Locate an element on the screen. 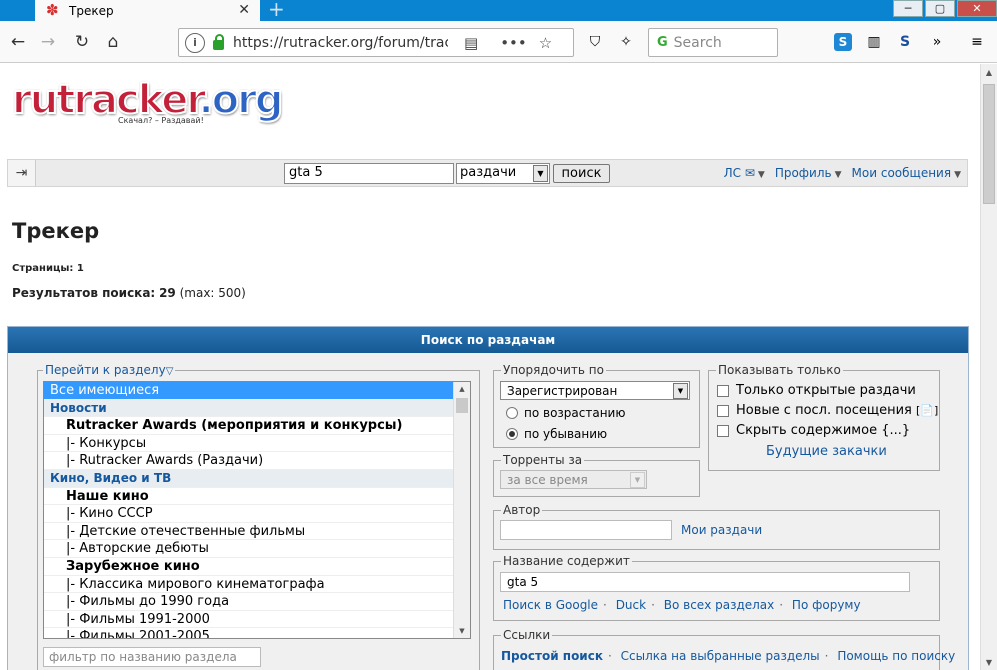 Image resolution: width=997 pixels, height=670 pixels. minimize-window-icon: ─ is located at coordinates (908, 8).